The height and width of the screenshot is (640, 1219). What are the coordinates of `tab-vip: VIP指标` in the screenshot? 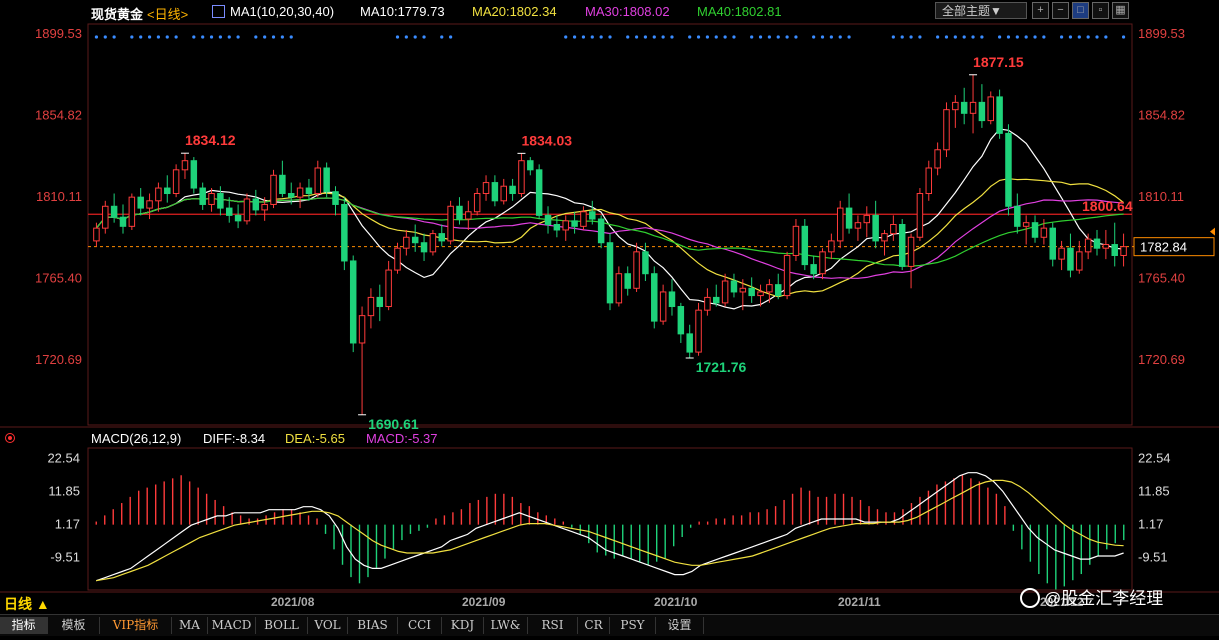 It's located at (136, 625).